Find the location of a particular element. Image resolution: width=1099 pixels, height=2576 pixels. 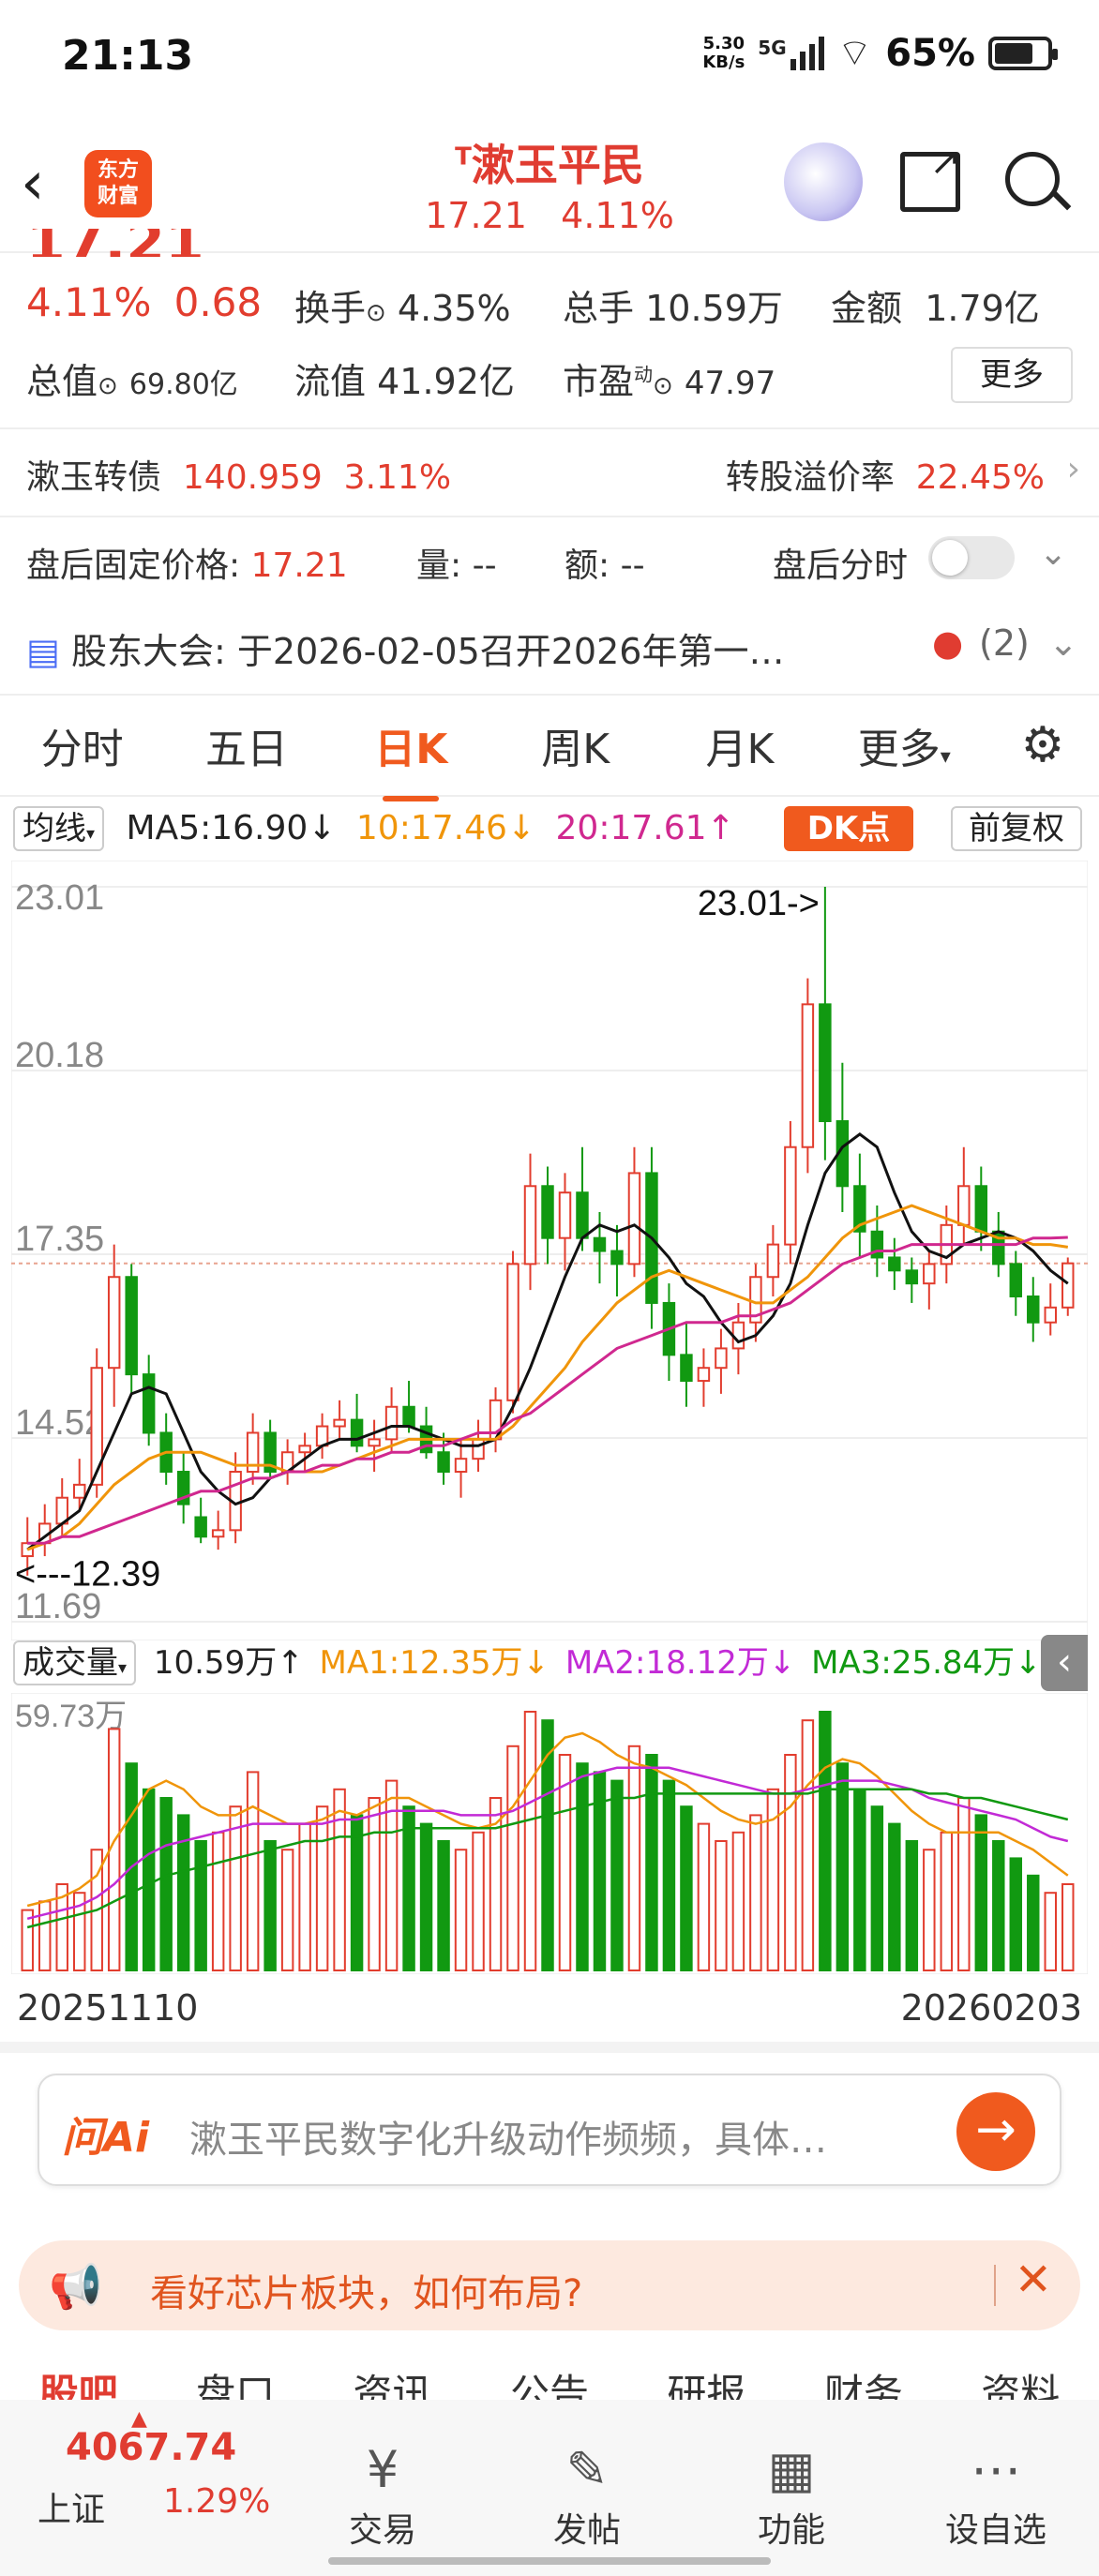

index-value: 4067.74 is located at coordinates (151, 2448).